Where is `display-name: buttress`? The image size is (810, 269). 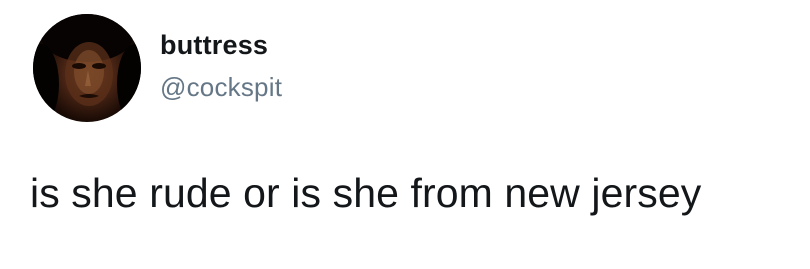 display-name: buttress is located at coordinates (214, 45).